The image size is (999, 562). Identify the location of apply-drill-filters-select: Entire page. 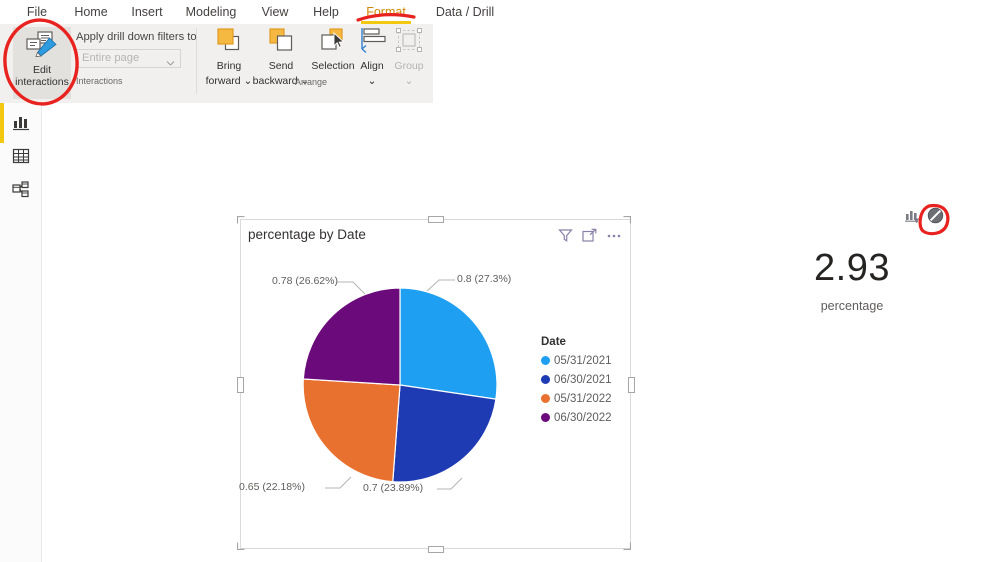
(128, 58).